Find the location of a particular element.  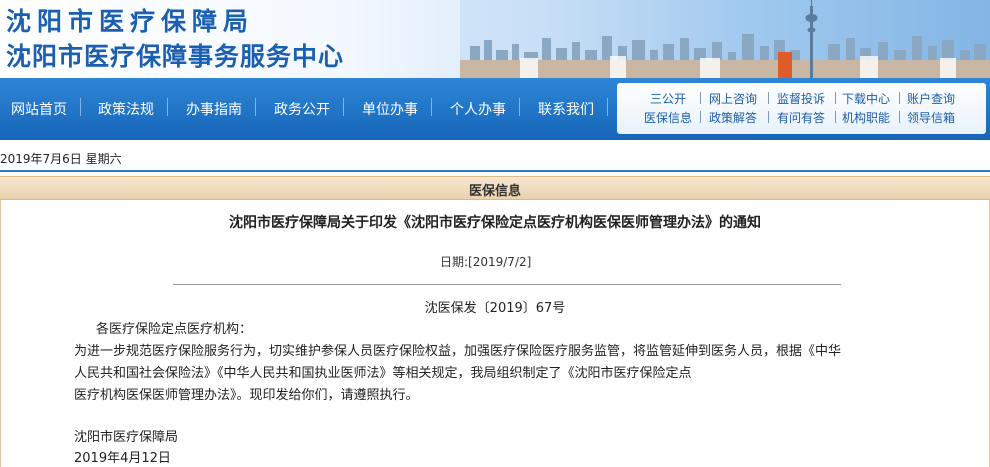

nav-item-home: 网站首页 is located at coordinates (39, 109).